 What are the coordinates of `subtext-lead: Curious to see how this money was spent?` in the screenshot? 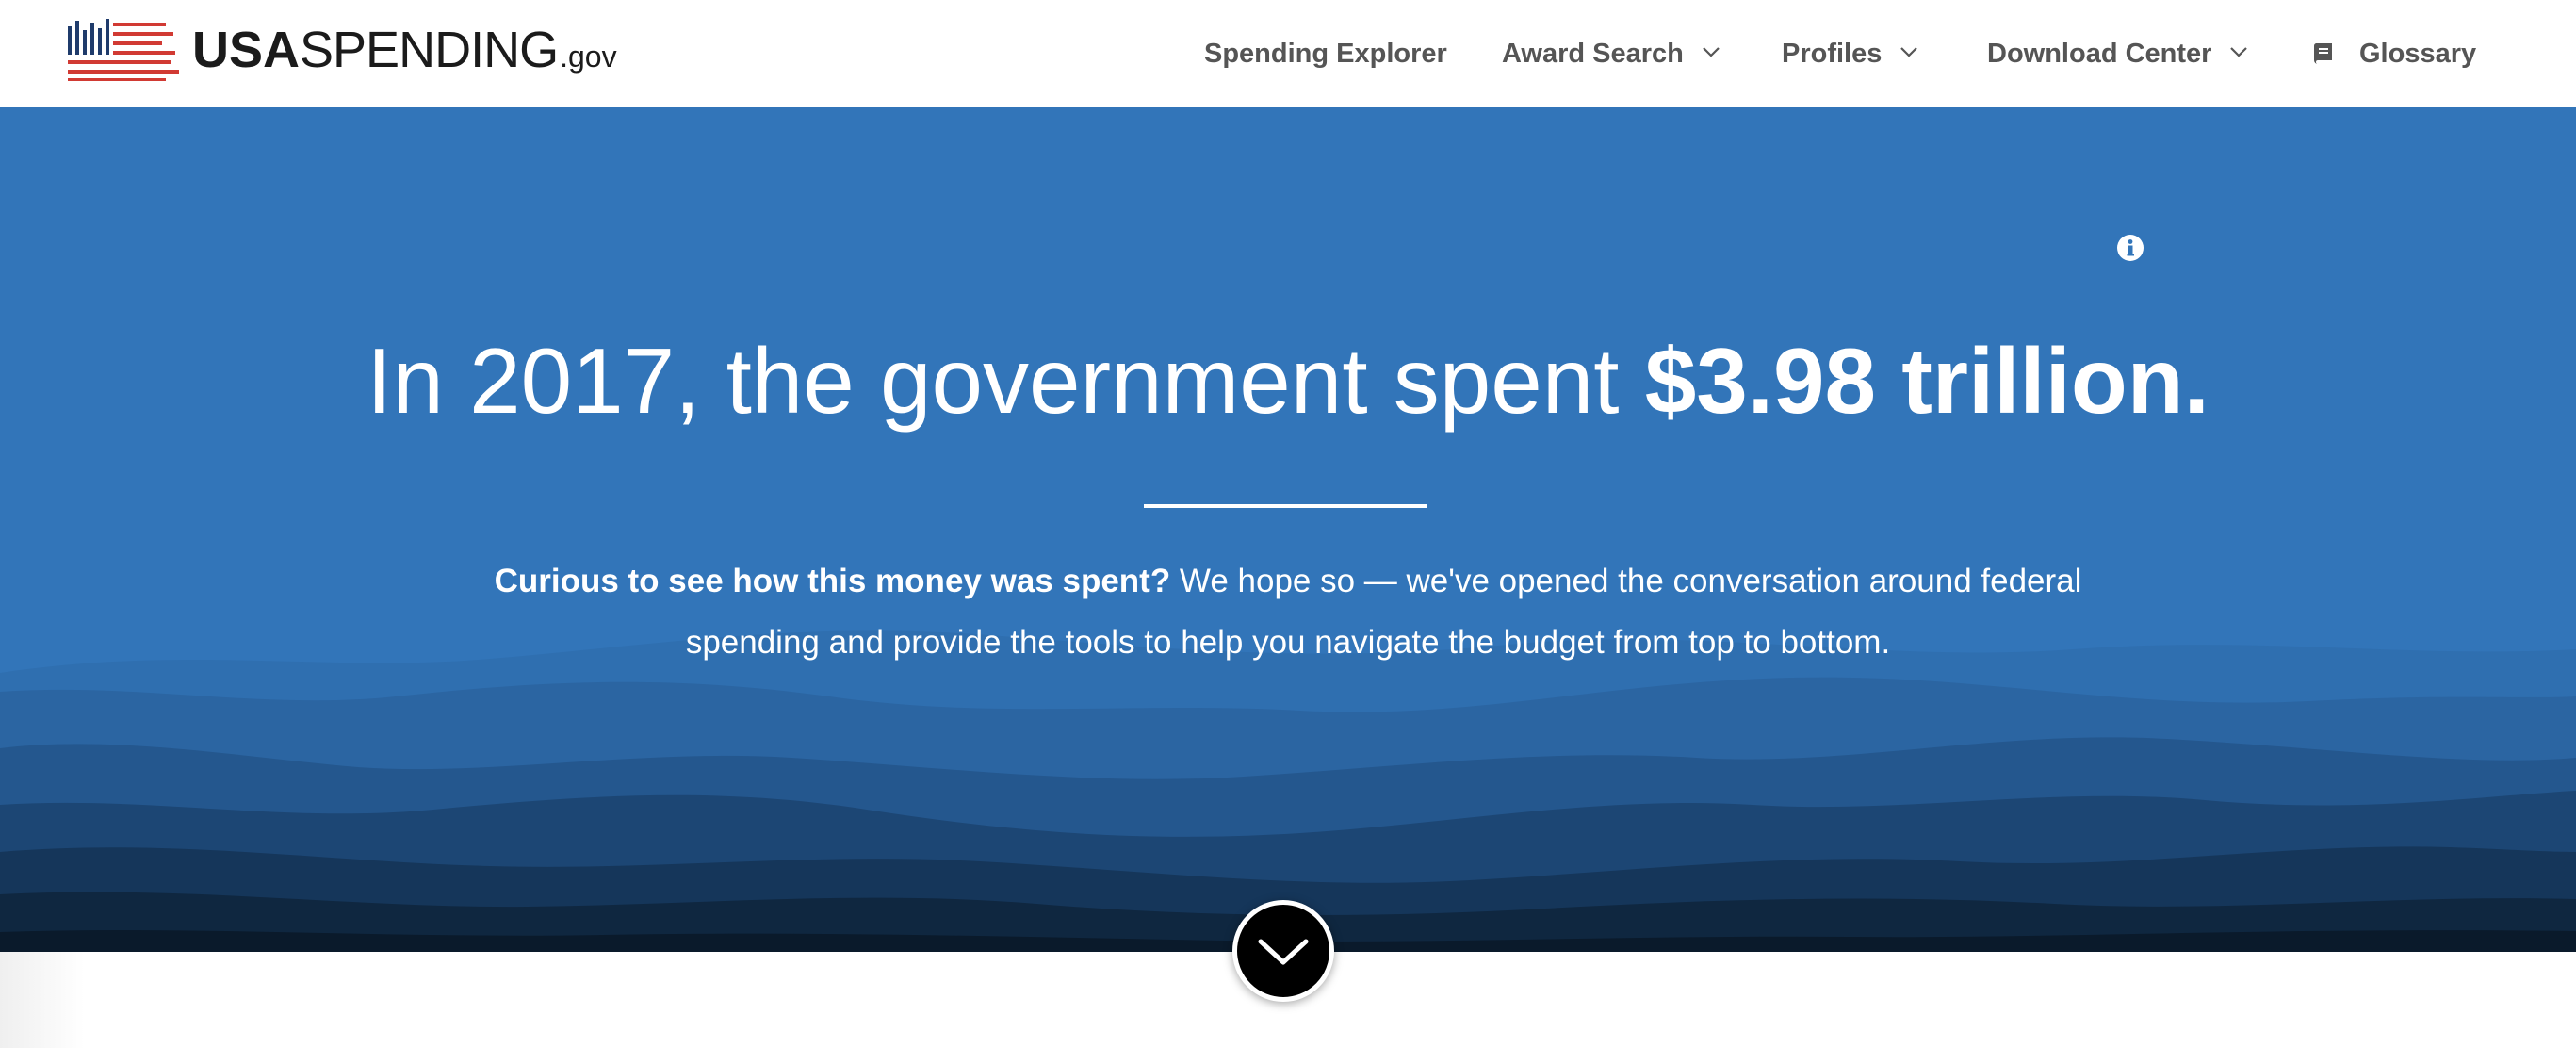 It's located at (832, 581).